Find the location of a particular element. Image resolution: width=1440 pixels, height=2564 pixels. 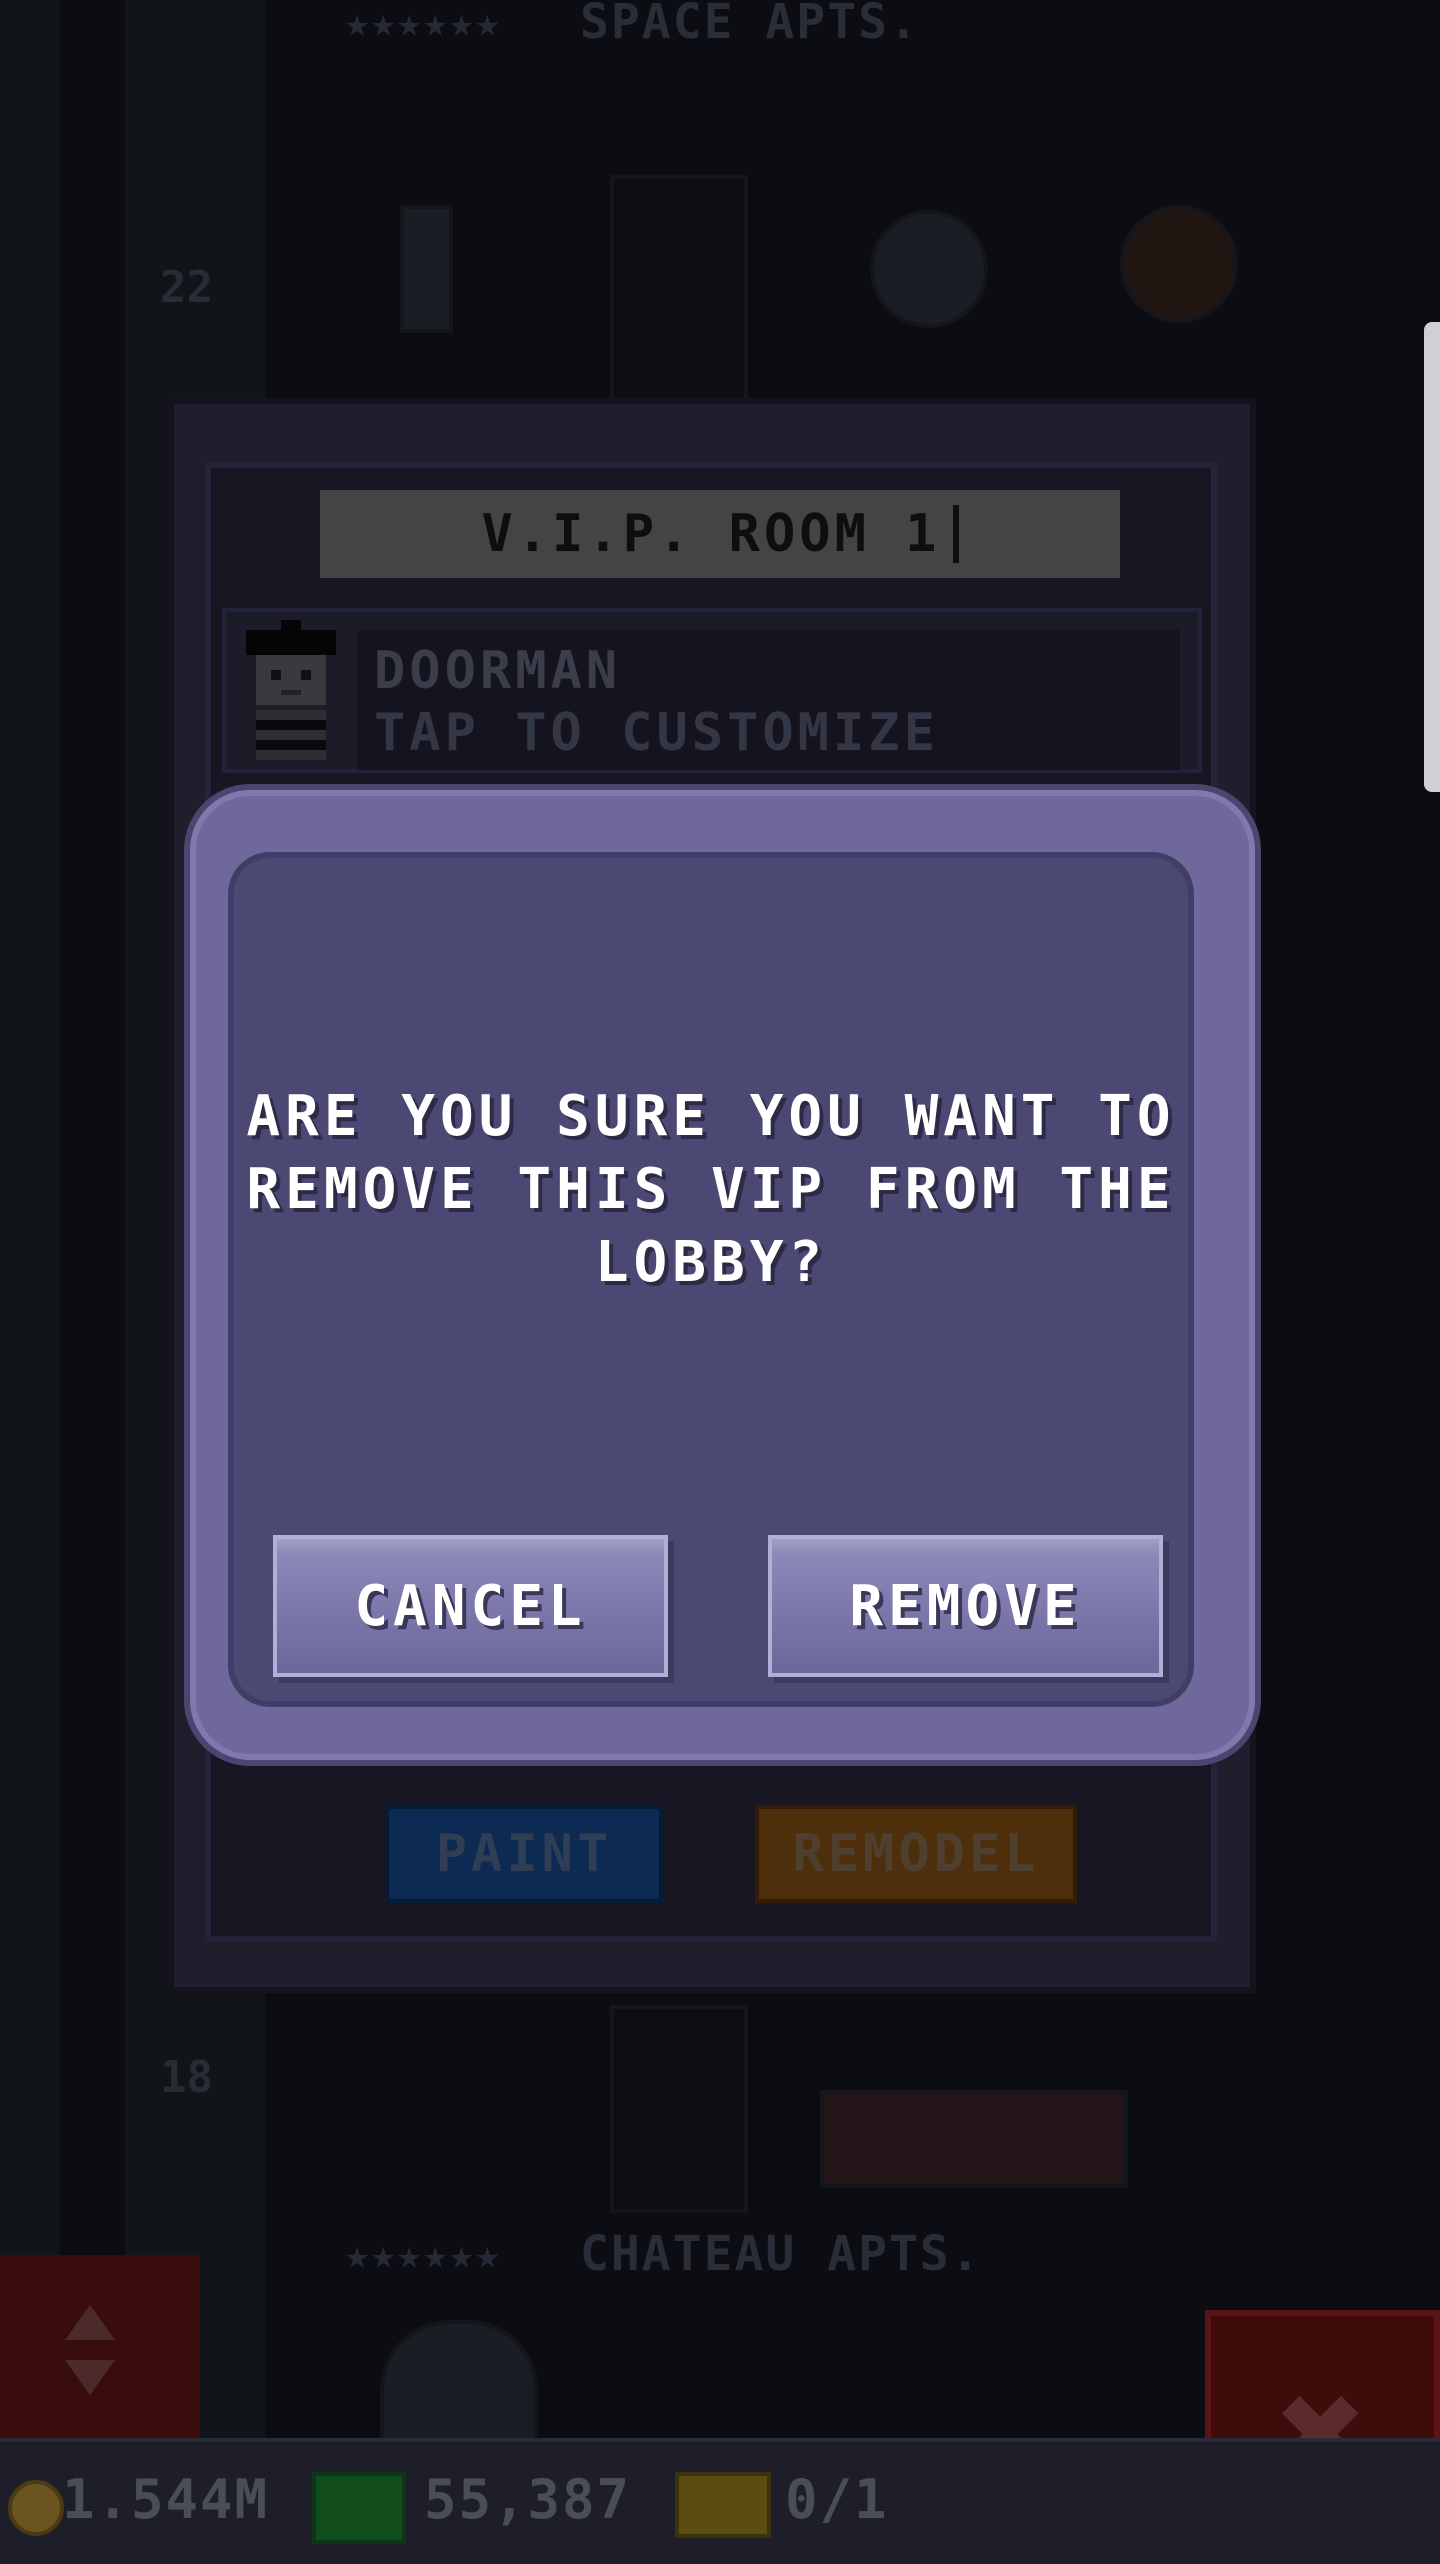

floor-stars: ★★★★★★ is located at coordinates (423, 23).